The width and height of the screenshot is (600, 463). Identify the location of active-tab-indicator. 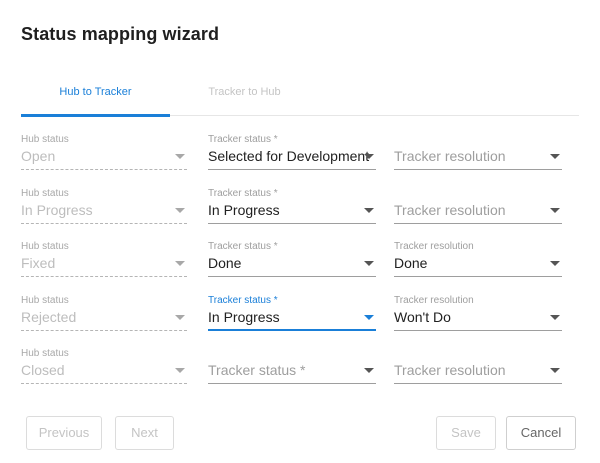
(95, 115).